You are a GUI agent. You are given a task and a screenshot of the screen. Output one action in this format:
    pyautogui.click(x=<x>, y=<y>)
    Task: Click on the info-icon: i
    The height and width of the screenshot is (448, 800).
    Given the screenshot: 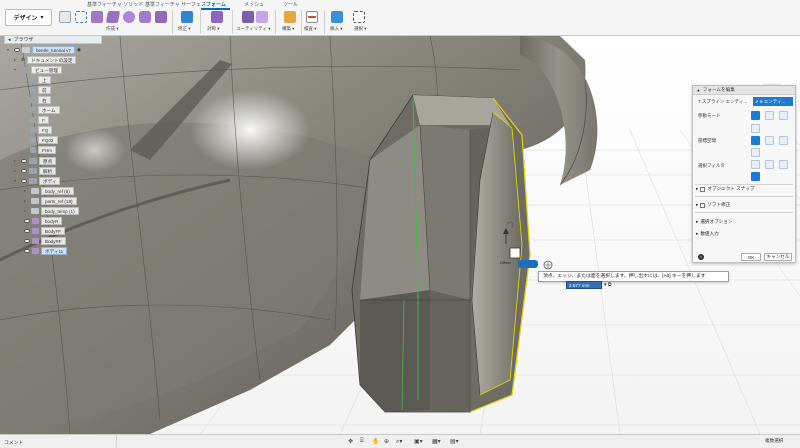 What is the action you would take?
    pyautogui.click(x=701, y=257)
    